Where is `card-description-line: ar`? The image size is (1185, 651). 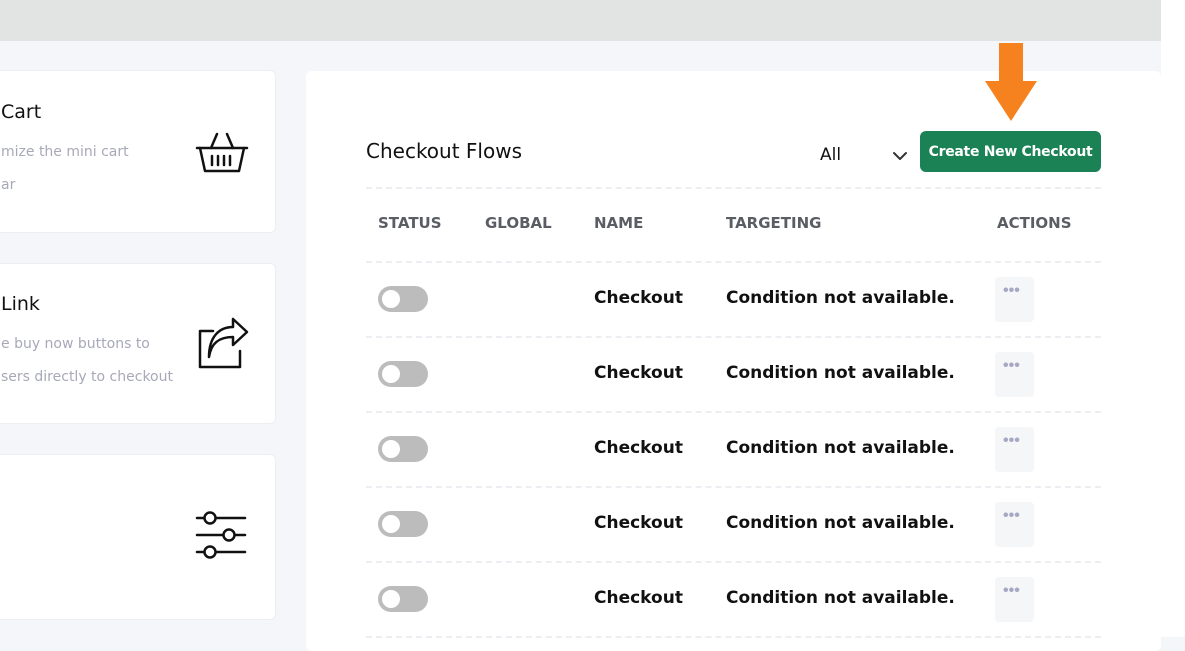
card-description-line: ar is located at coordinates (8, 185).